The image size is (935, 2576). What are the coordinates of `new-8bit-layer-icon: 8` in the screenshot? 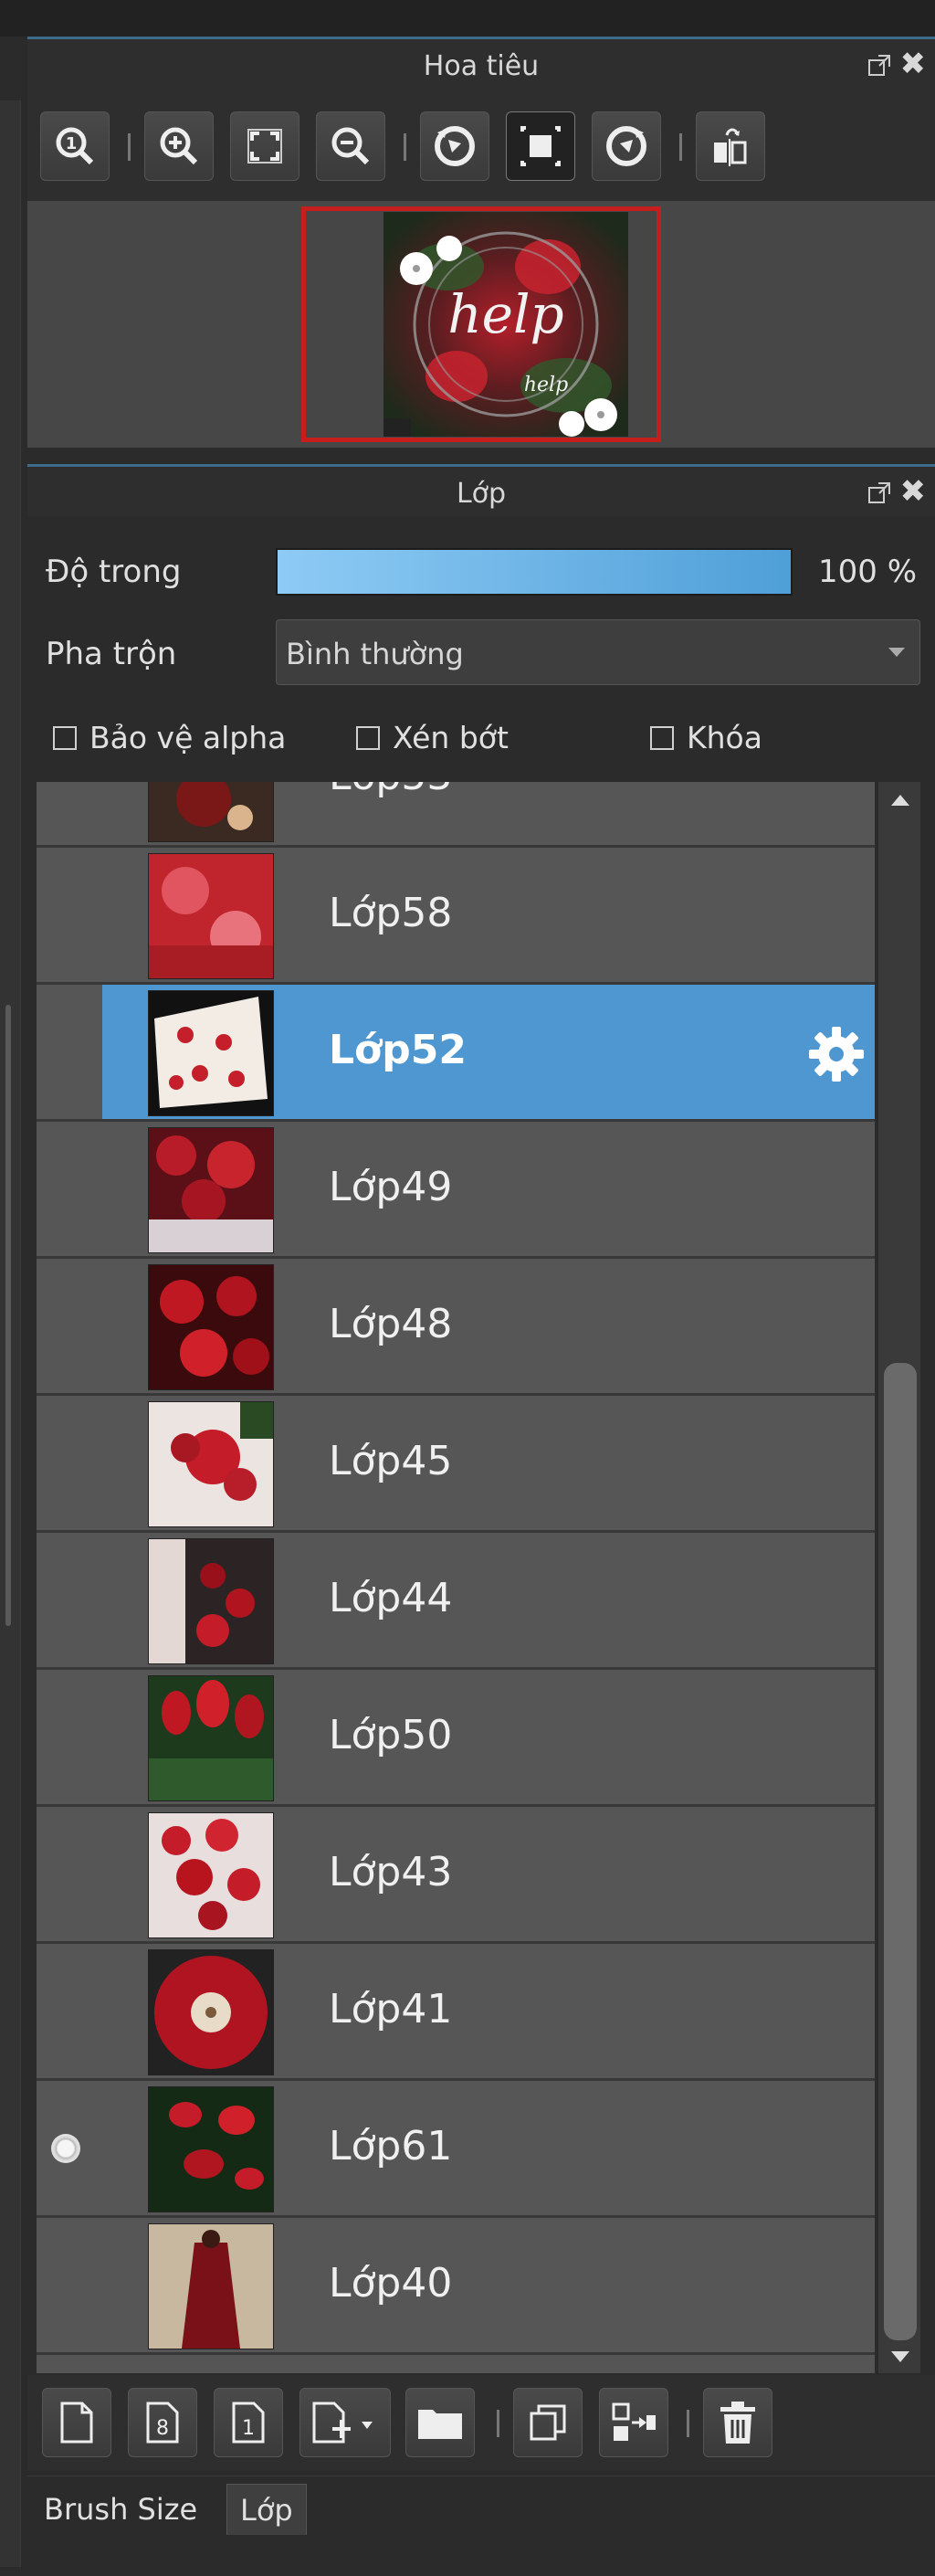 It's located at (162, 2423).